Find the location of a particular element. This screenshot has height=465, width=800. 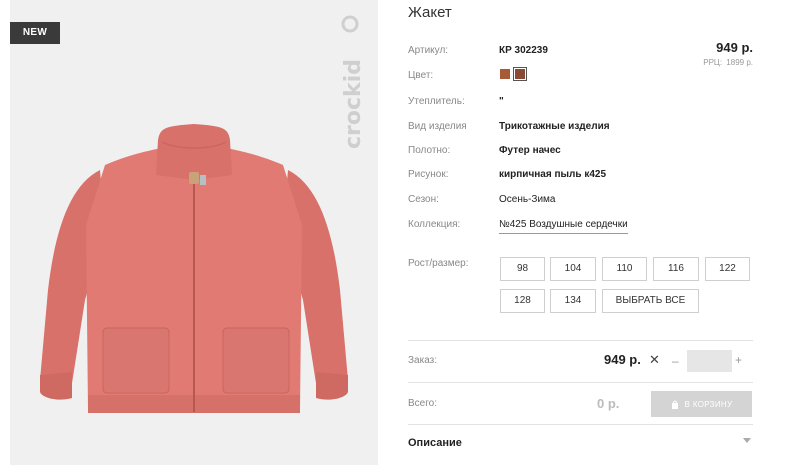

select-all-sizes-button: ВЫБРАТЬ ВСЕ is located at coordinates (650, 301).